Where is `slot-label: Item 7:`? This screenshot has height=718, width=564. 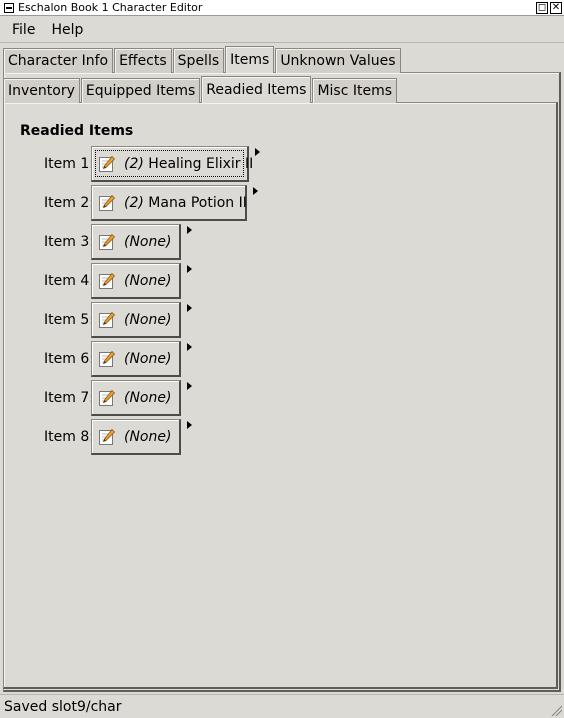 slot-label: Item 7: is located at coordinates (69, 398).